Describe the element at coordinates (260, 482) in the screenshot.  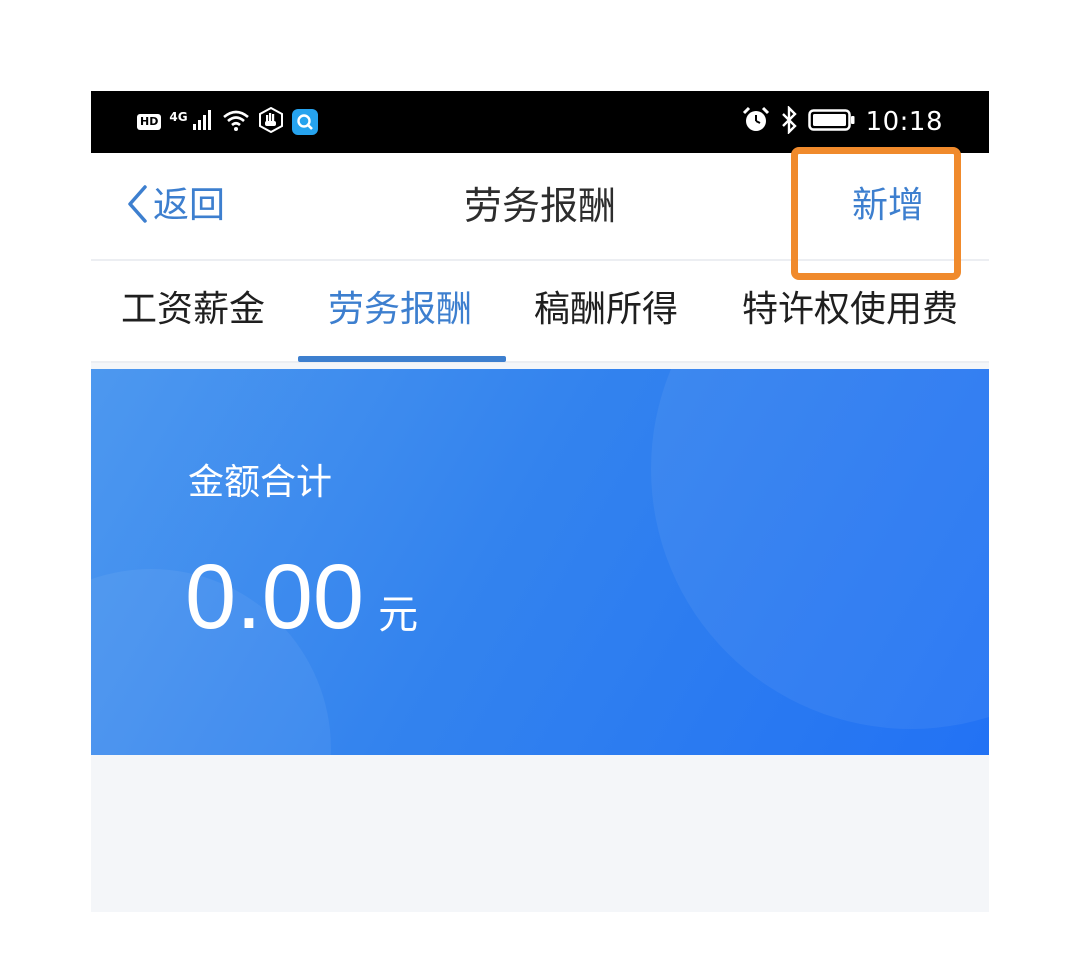
I see `total-amount-label: 金额合计` at that location.